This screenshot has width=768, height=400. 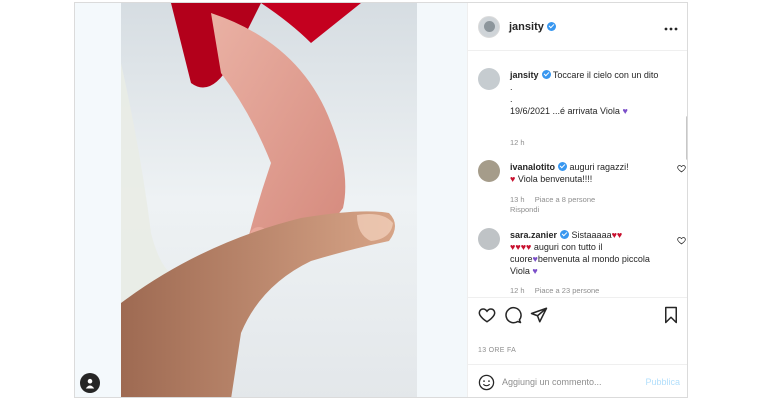 What do you see at coordinates (98, 200) in the screenshot?
I see `photo-padding` at bounding box center [98, 200].